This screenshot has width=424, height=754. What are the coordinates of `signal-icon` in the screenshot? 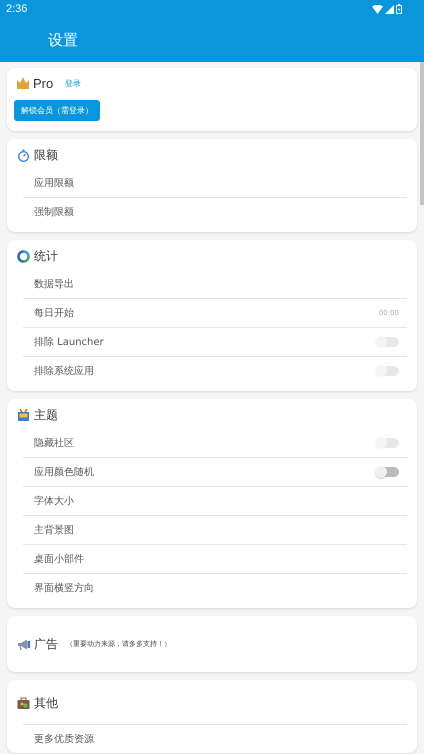 It's located at (389, 9).